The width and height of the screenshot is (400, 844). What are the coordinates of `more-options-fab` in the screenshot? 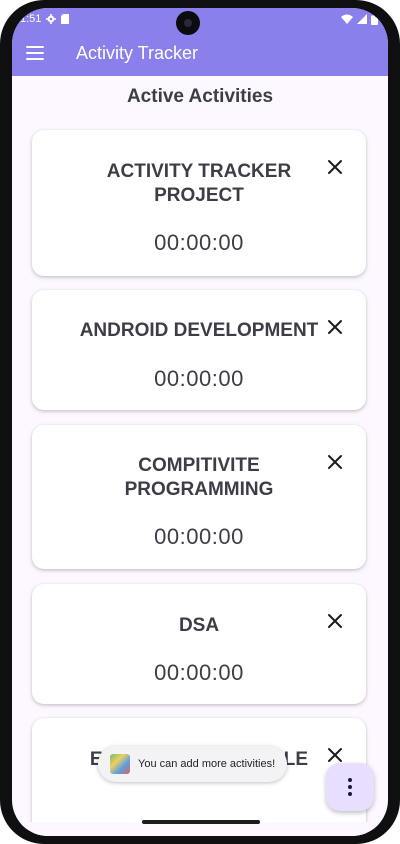 It's located at (350, 787).